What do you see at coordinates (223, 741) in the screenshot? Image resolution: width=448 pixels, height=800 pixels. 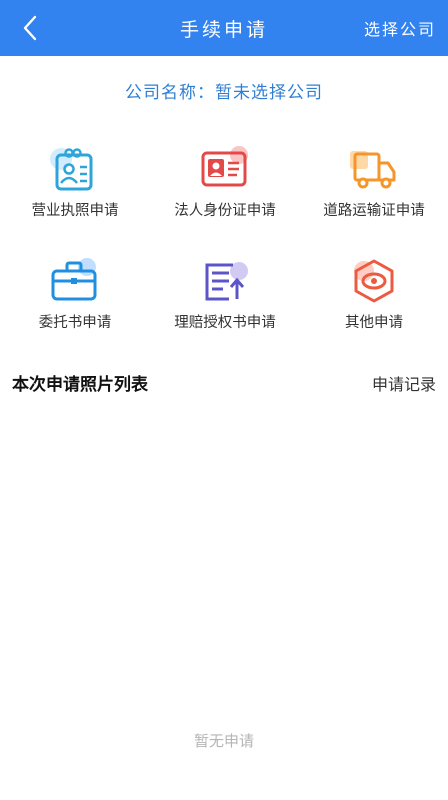 I see `empty-state-text: 暂无申请` at bounding box center [223, 741].